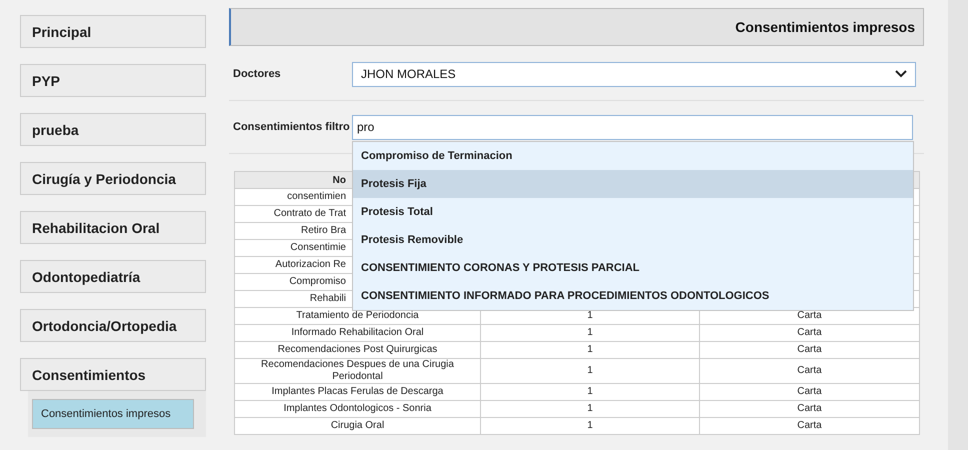 This screenshot has height=450, width=968. What do you see at coordinates (113, 178) in the screenshot?
I see `sidebar-item: Cirugía y Periodoncia` at bounding box center [113, 178].